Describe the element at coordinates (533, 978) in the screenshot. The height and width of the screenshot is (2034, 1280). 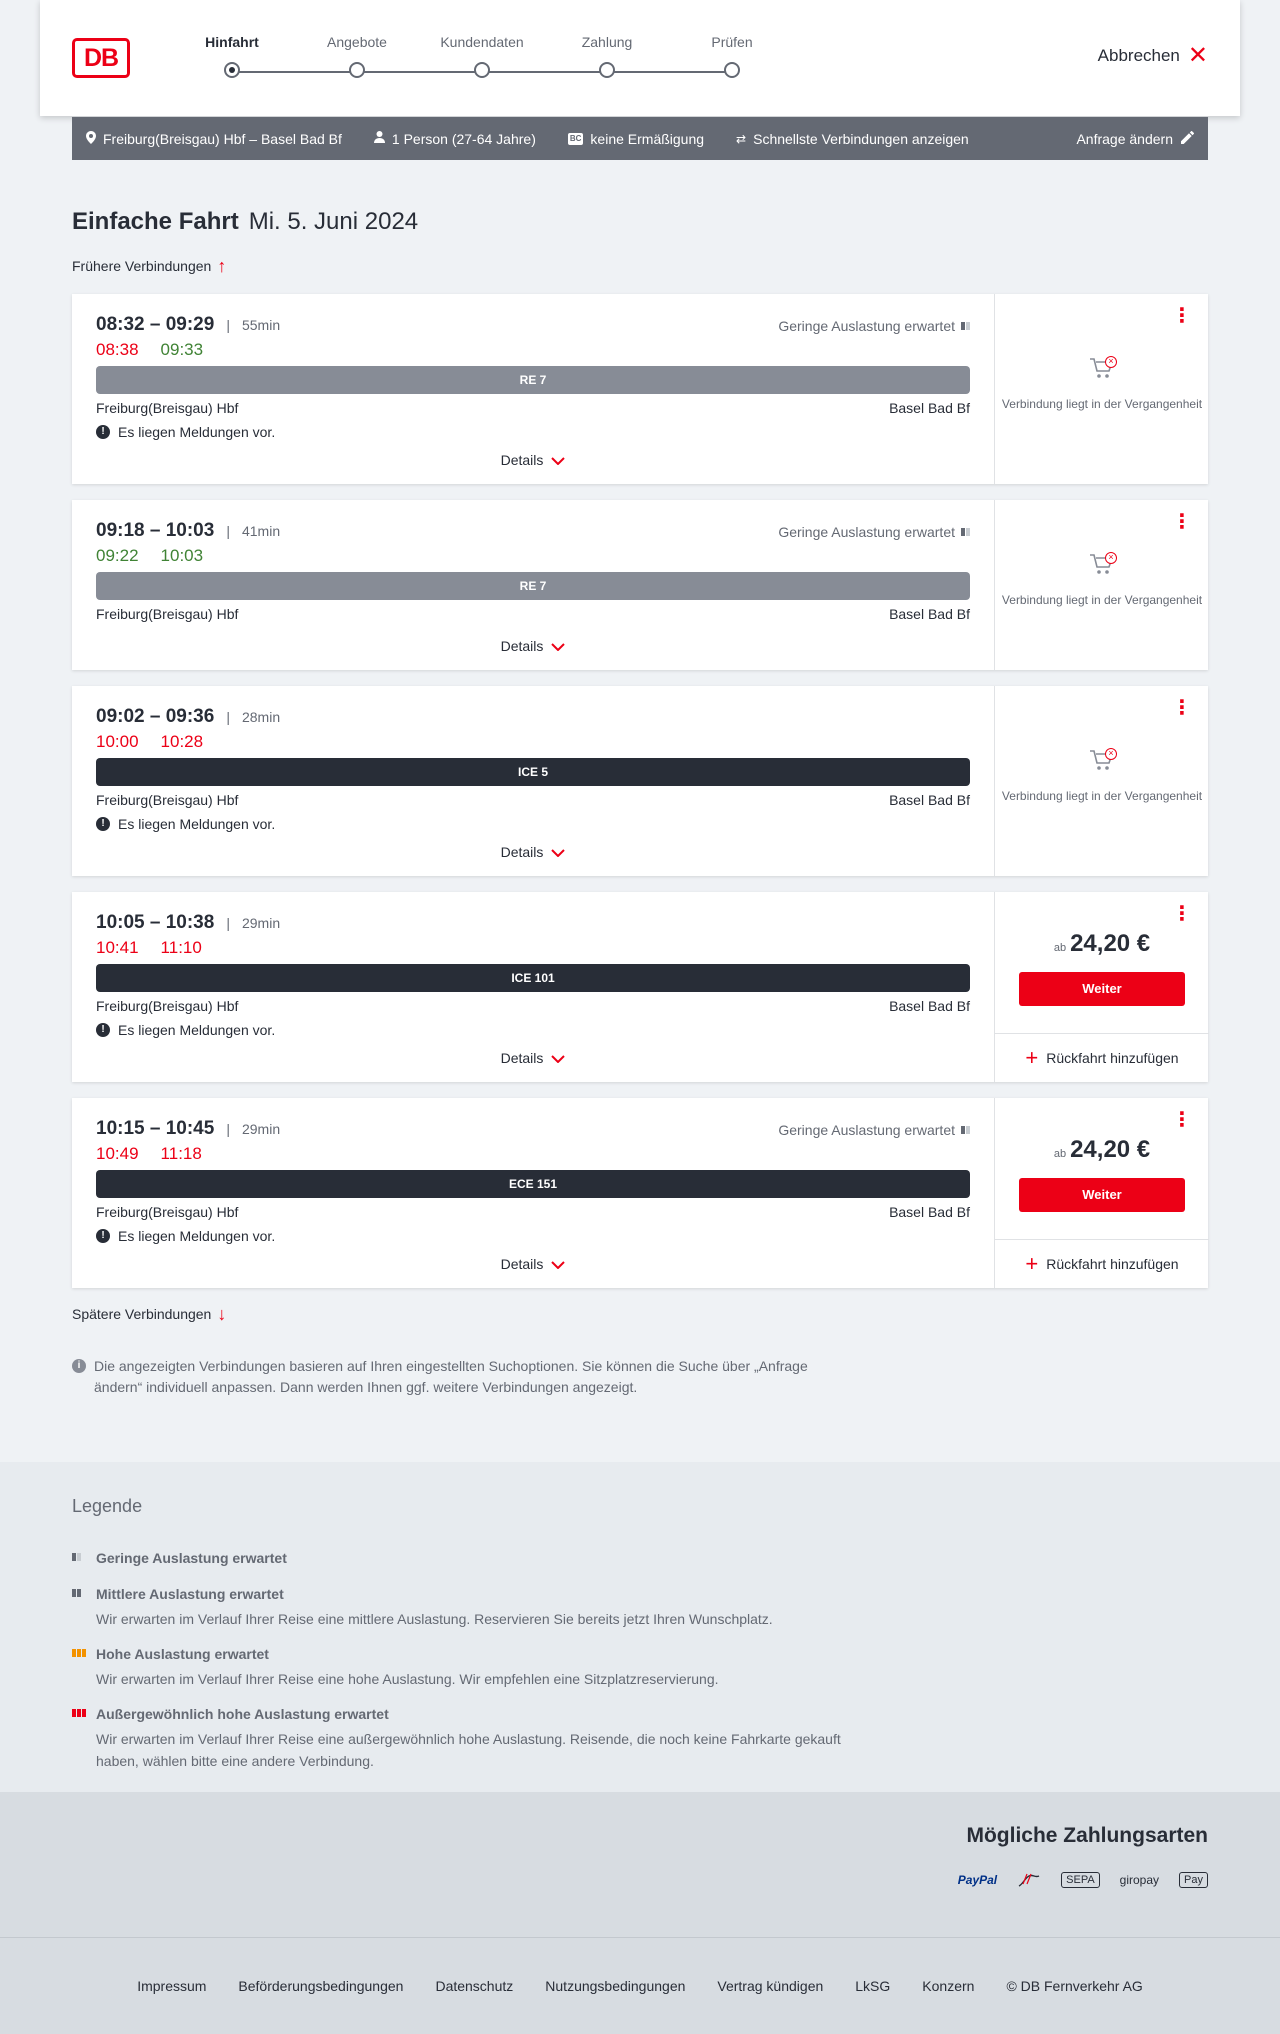
I see `train-bar: ICE 101` at that location.